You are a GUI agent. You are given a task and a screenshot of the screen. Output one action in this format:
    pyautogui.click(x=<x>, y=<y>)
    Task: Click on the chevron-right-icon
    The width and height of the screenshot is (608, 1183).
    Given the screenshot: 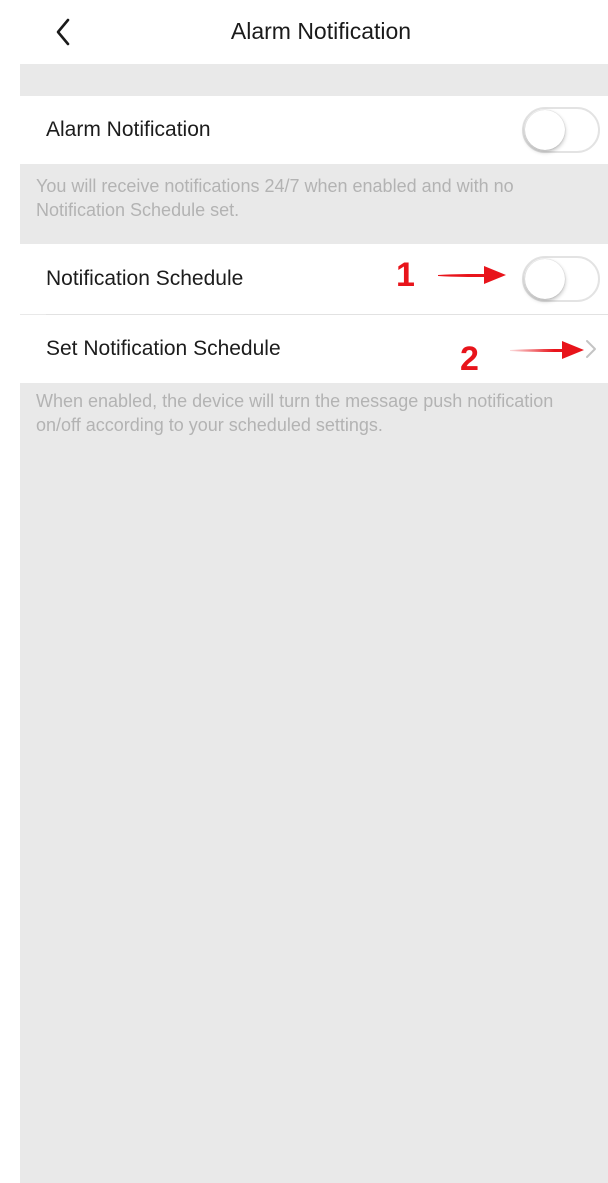 What is the action you would take?
    pyautogui.click(x=591, y=349)
    